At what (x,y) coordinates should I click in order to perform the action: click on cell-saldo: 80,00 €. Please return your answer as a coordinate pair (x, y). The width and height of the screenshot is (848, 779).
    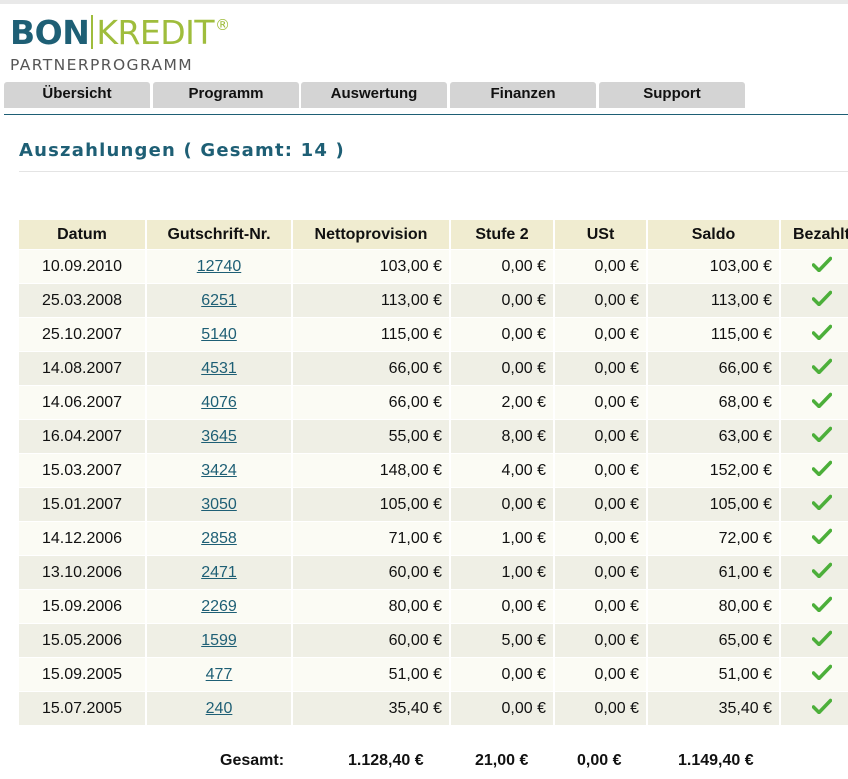
    Looking at the image, I should click on (714, 606).